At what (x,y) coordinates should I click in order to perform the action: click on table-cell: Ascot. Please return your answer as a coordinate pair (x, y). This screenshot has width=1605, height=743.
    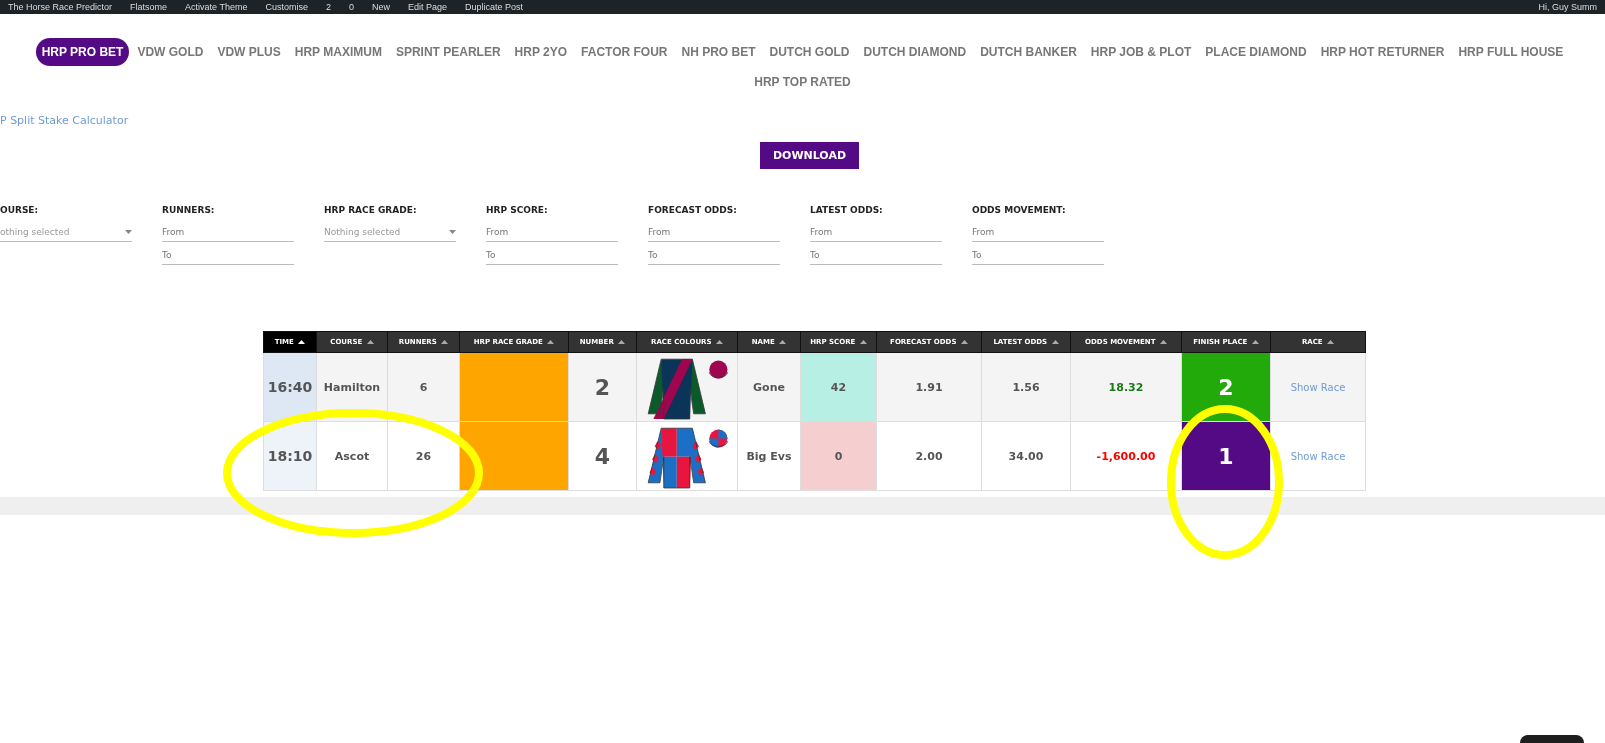
    Looking at the image, I should click on (352, 456).